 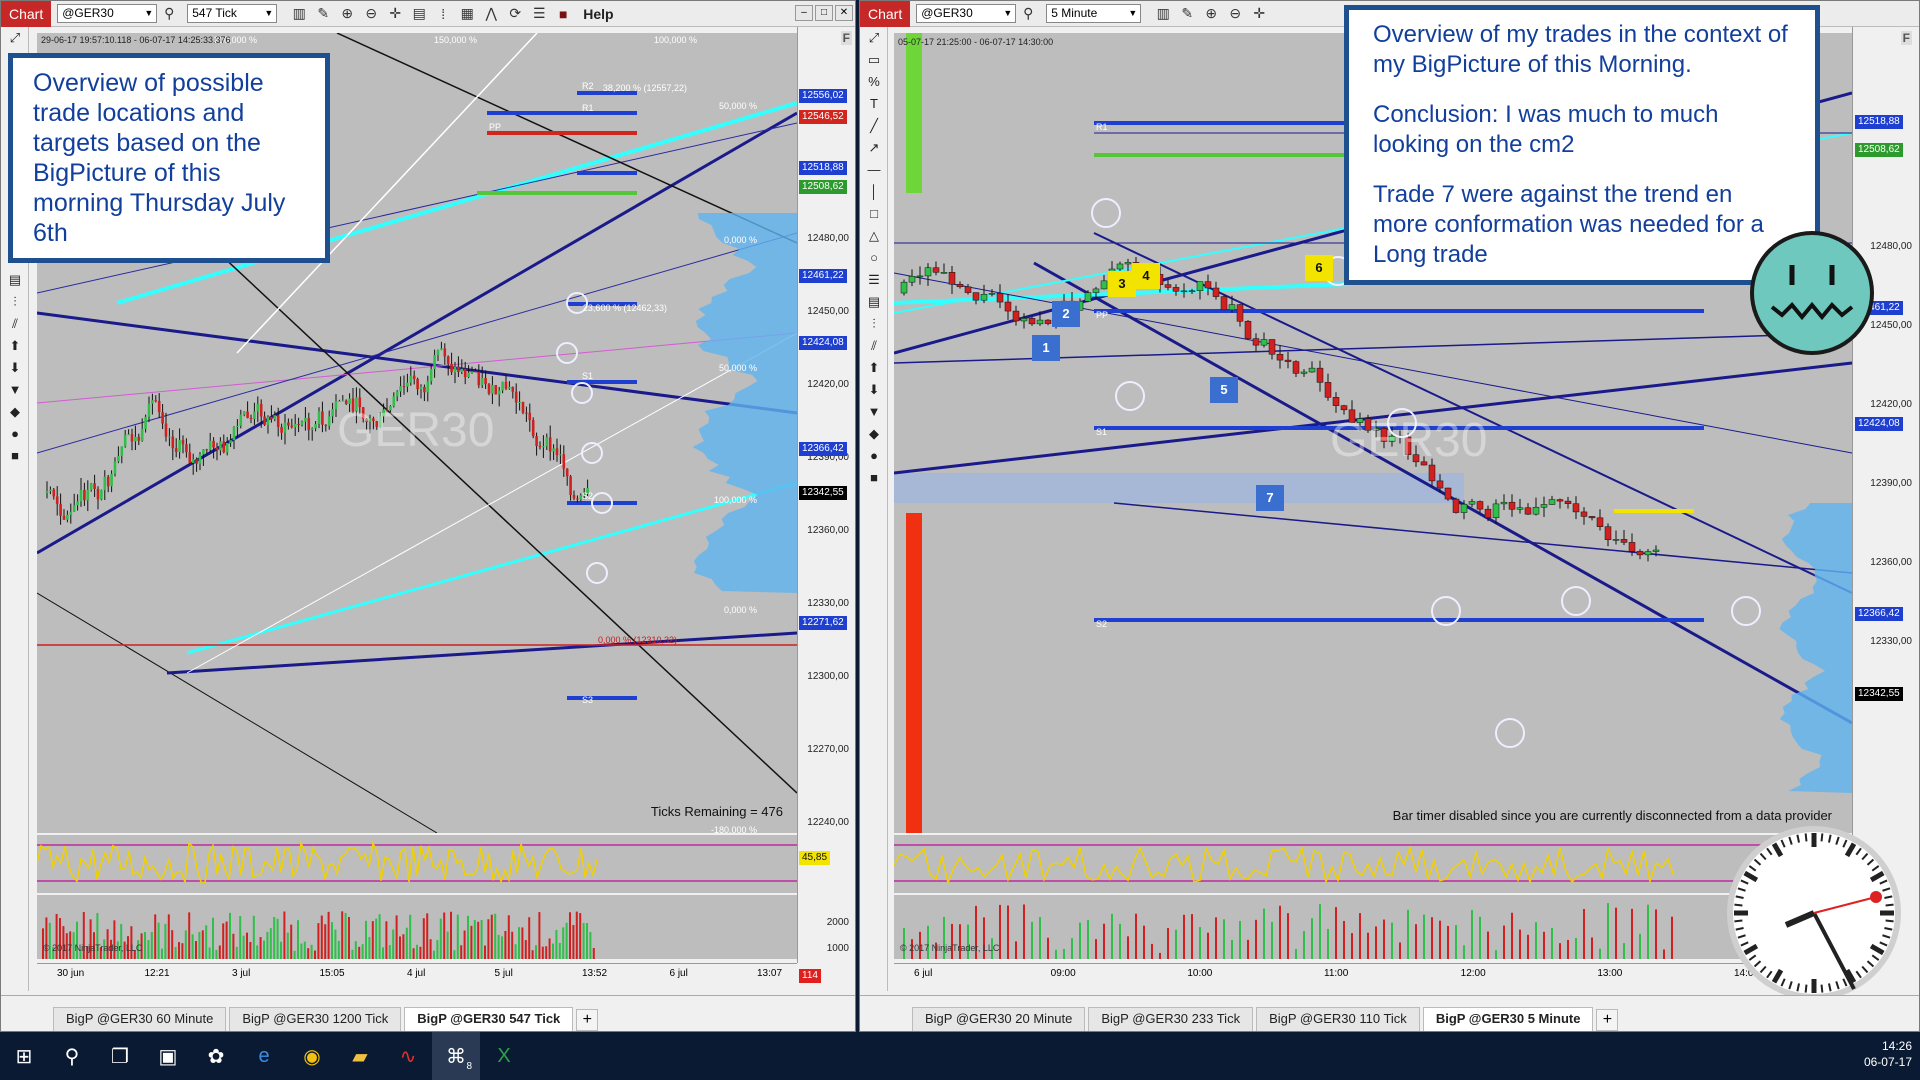 I want to click on start-icon: ⊞, so click(x=24, y=1056).